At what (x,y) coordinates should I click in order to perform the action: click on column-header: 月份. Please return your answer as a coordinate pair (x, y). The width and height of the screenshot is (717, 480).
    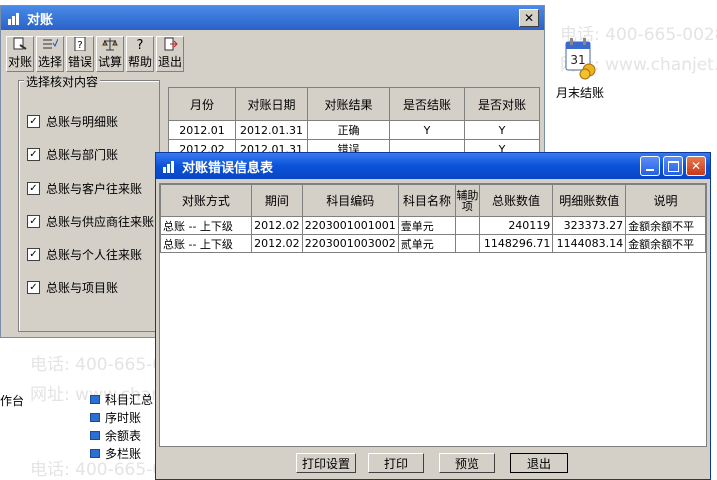
    Looking at the image, I should click on (202, 104).